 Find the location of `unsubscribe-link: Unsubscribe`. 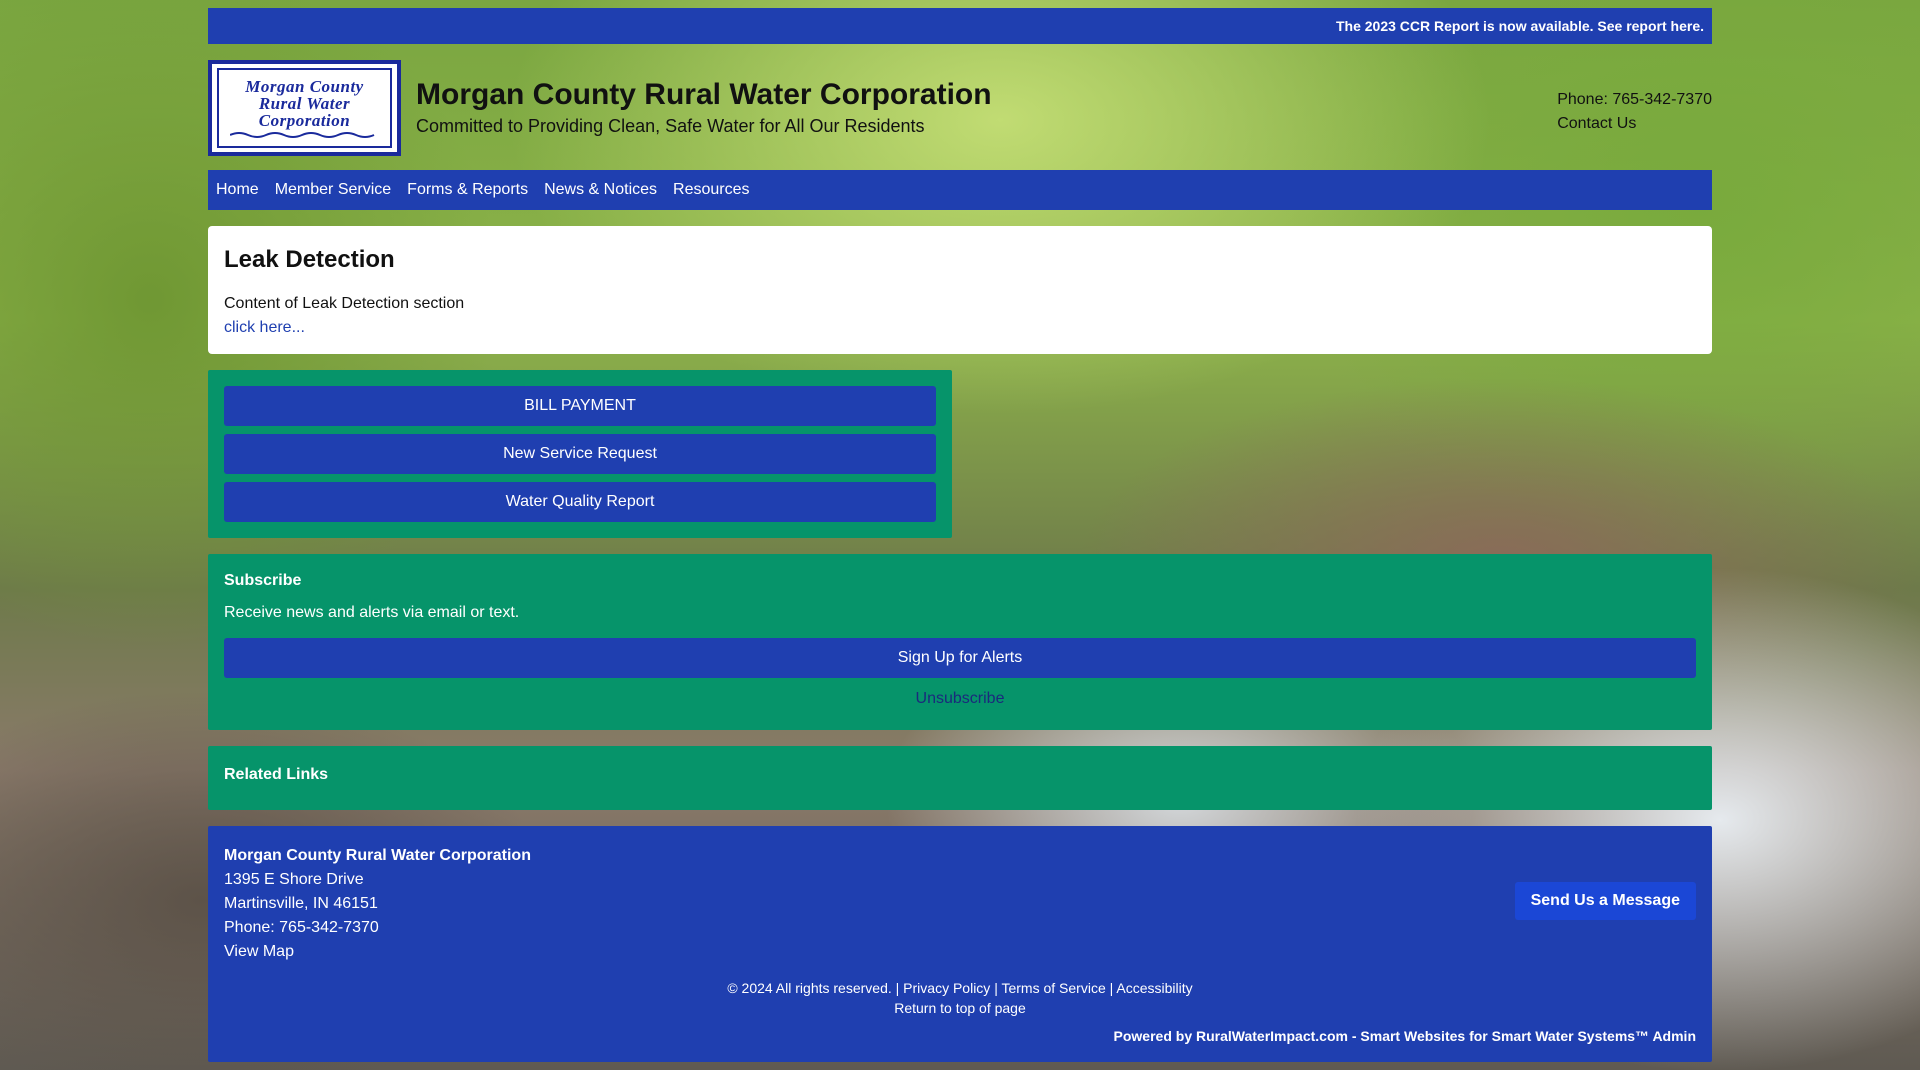

unsubscribe-link: Unsubscribe is located at coordinates (960, 699).